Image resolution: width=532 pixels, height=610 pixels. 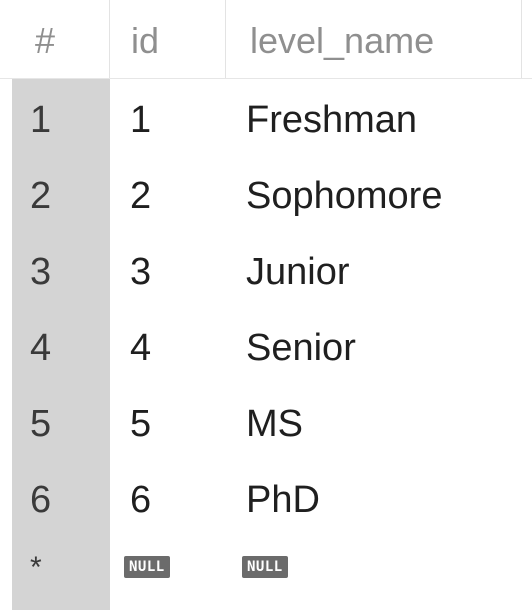 I want to click on table-row: 3 3 Junior, so click(x=266, y=272).